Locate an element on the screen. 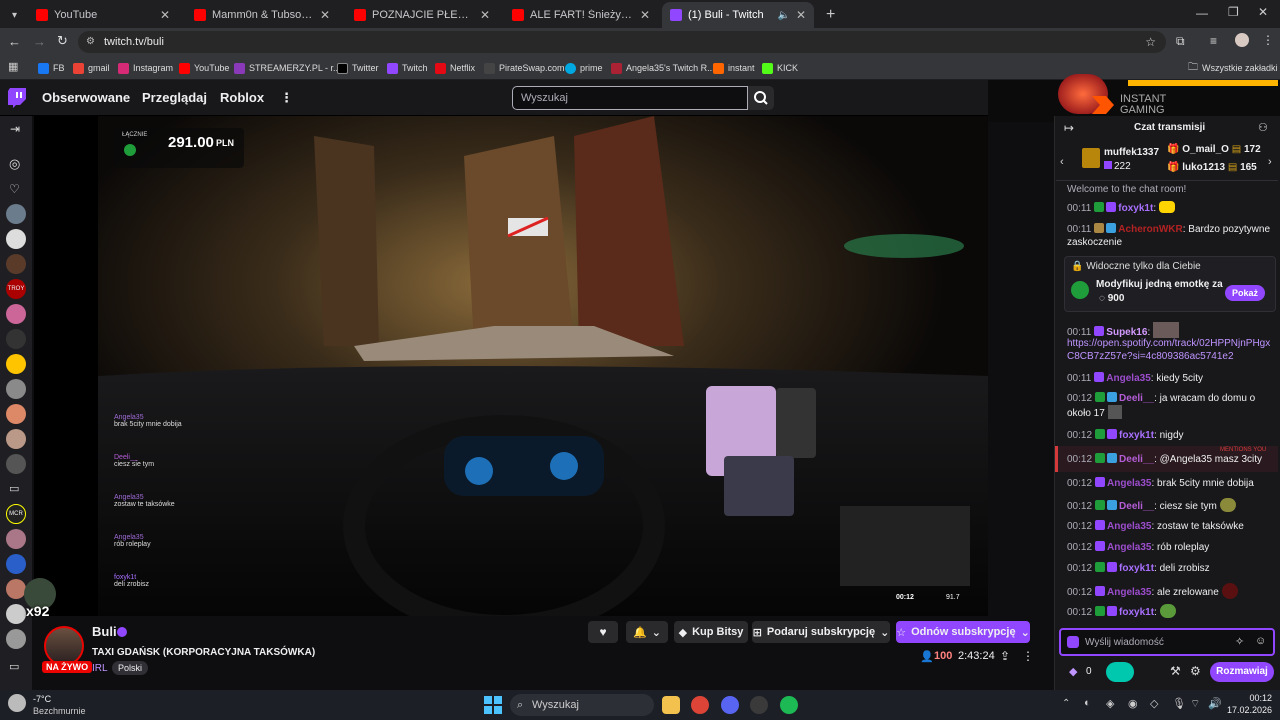 The height and width of the screenshot is (720, 1280). tab-ale-fart: ALE FART! Śnieżyca, smutek Nie ✕ is located at coordinates (581, 15).